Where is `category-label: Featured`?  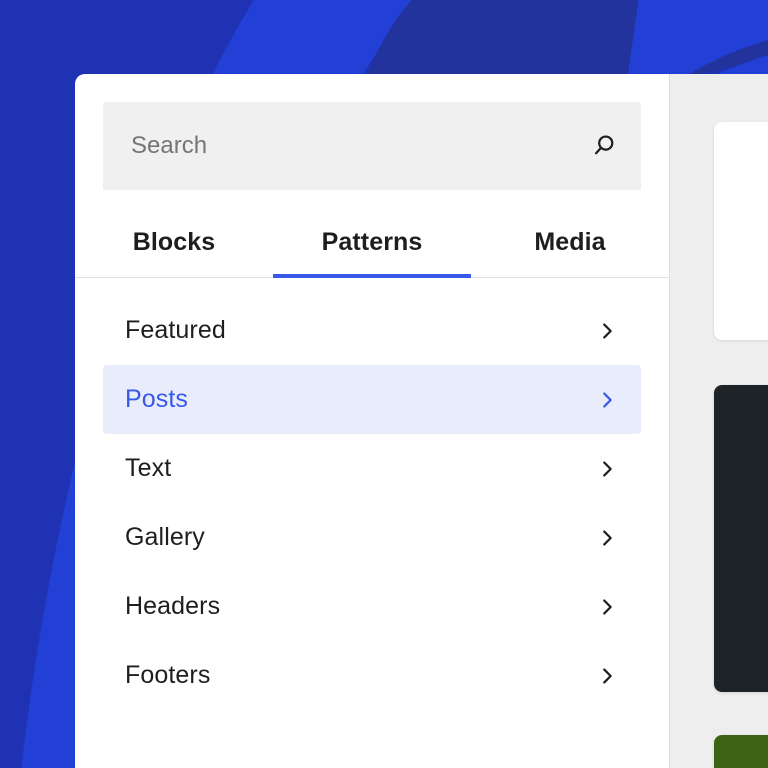
category-label: Featured is located at coordinates (175, 330).